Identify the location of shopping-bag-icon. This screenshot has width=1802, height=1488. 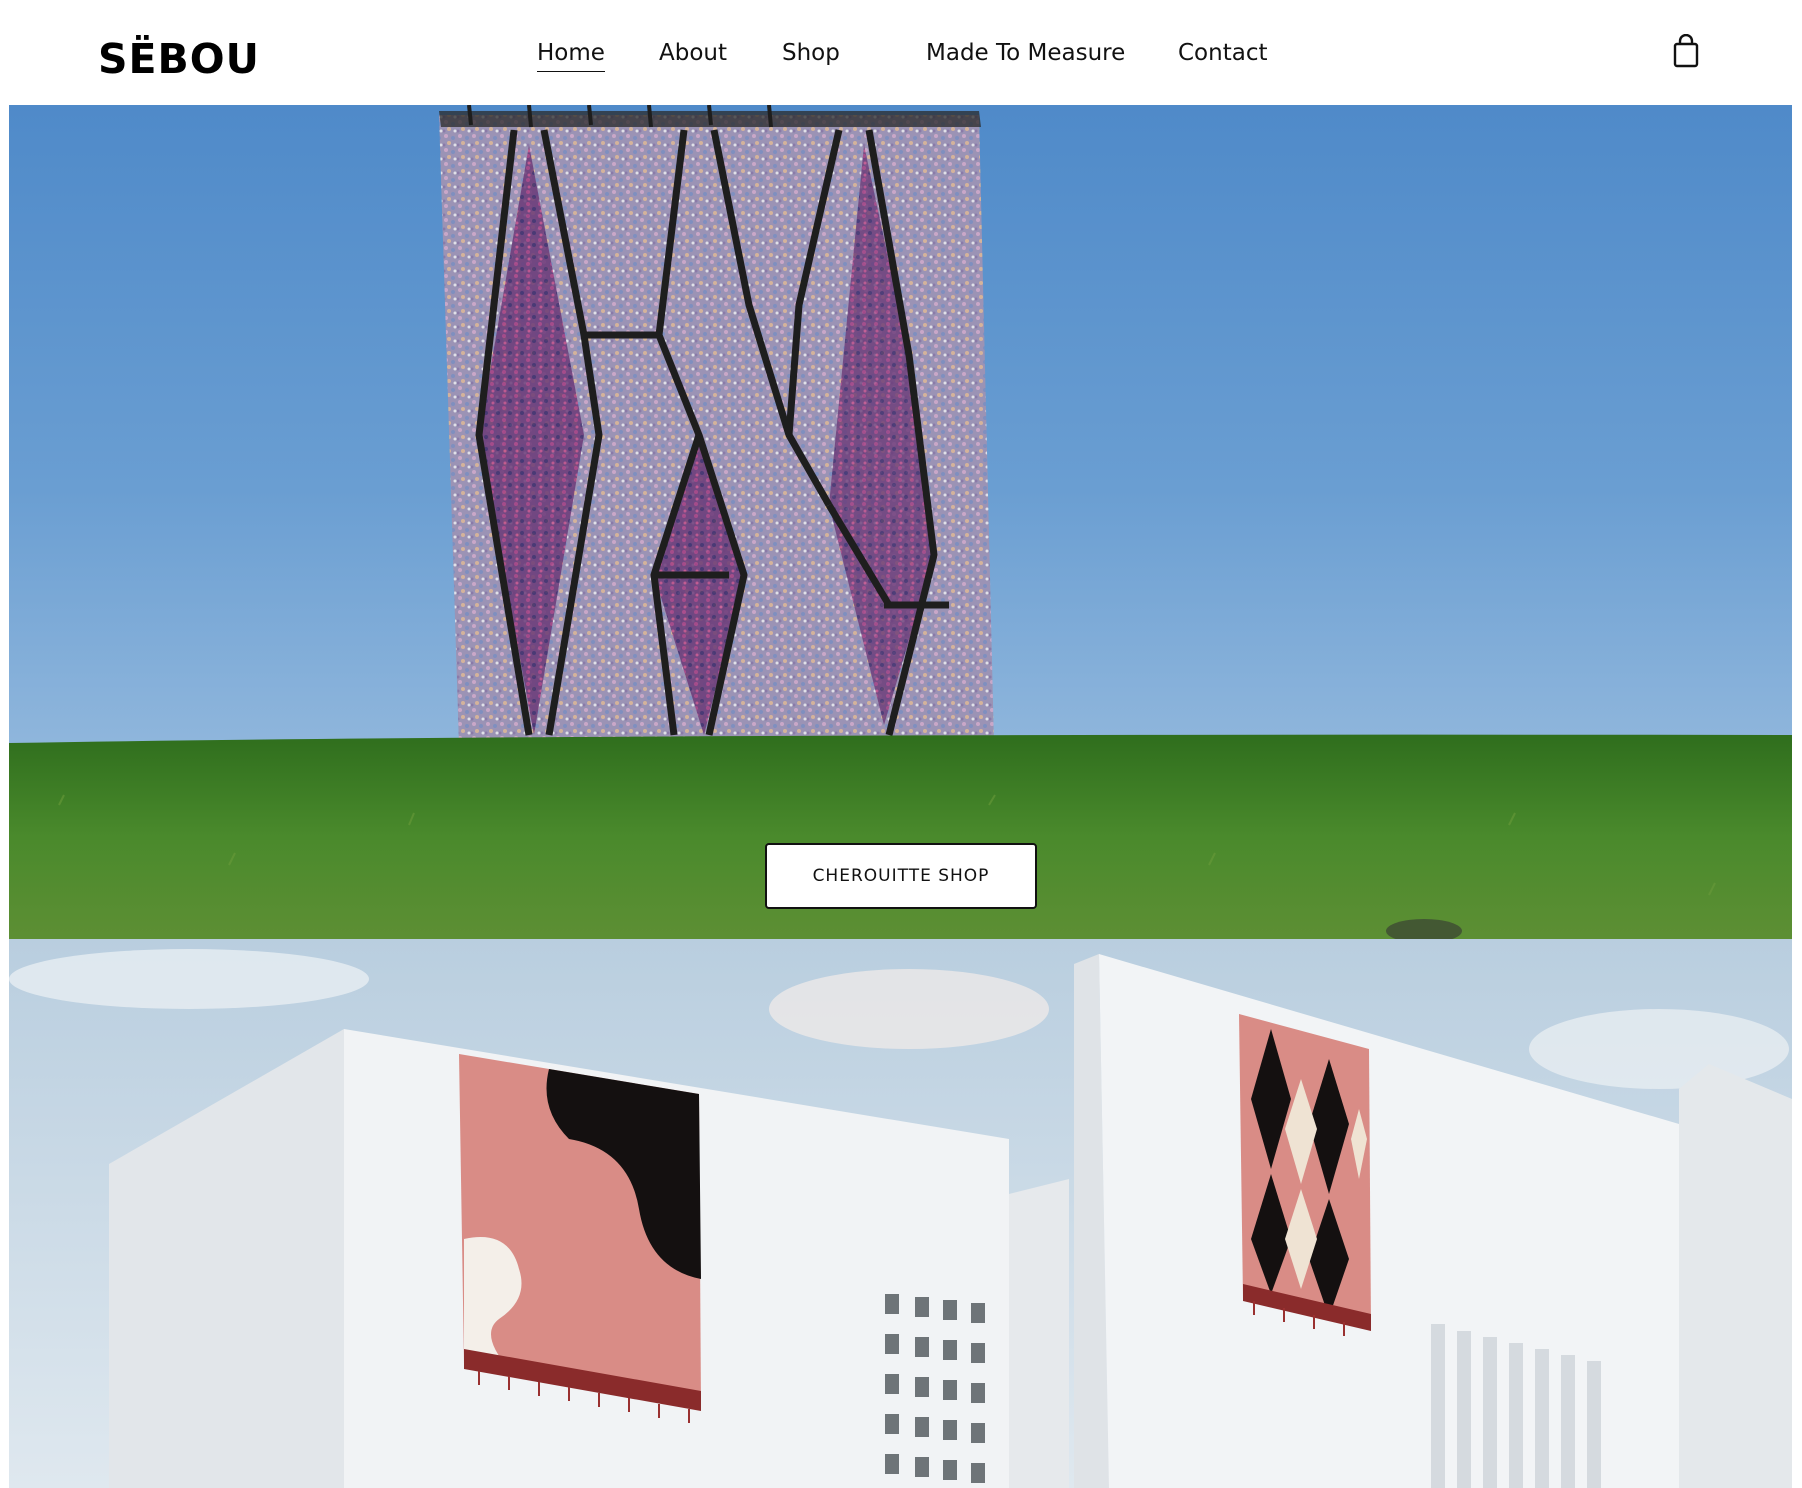
(1686, 50).